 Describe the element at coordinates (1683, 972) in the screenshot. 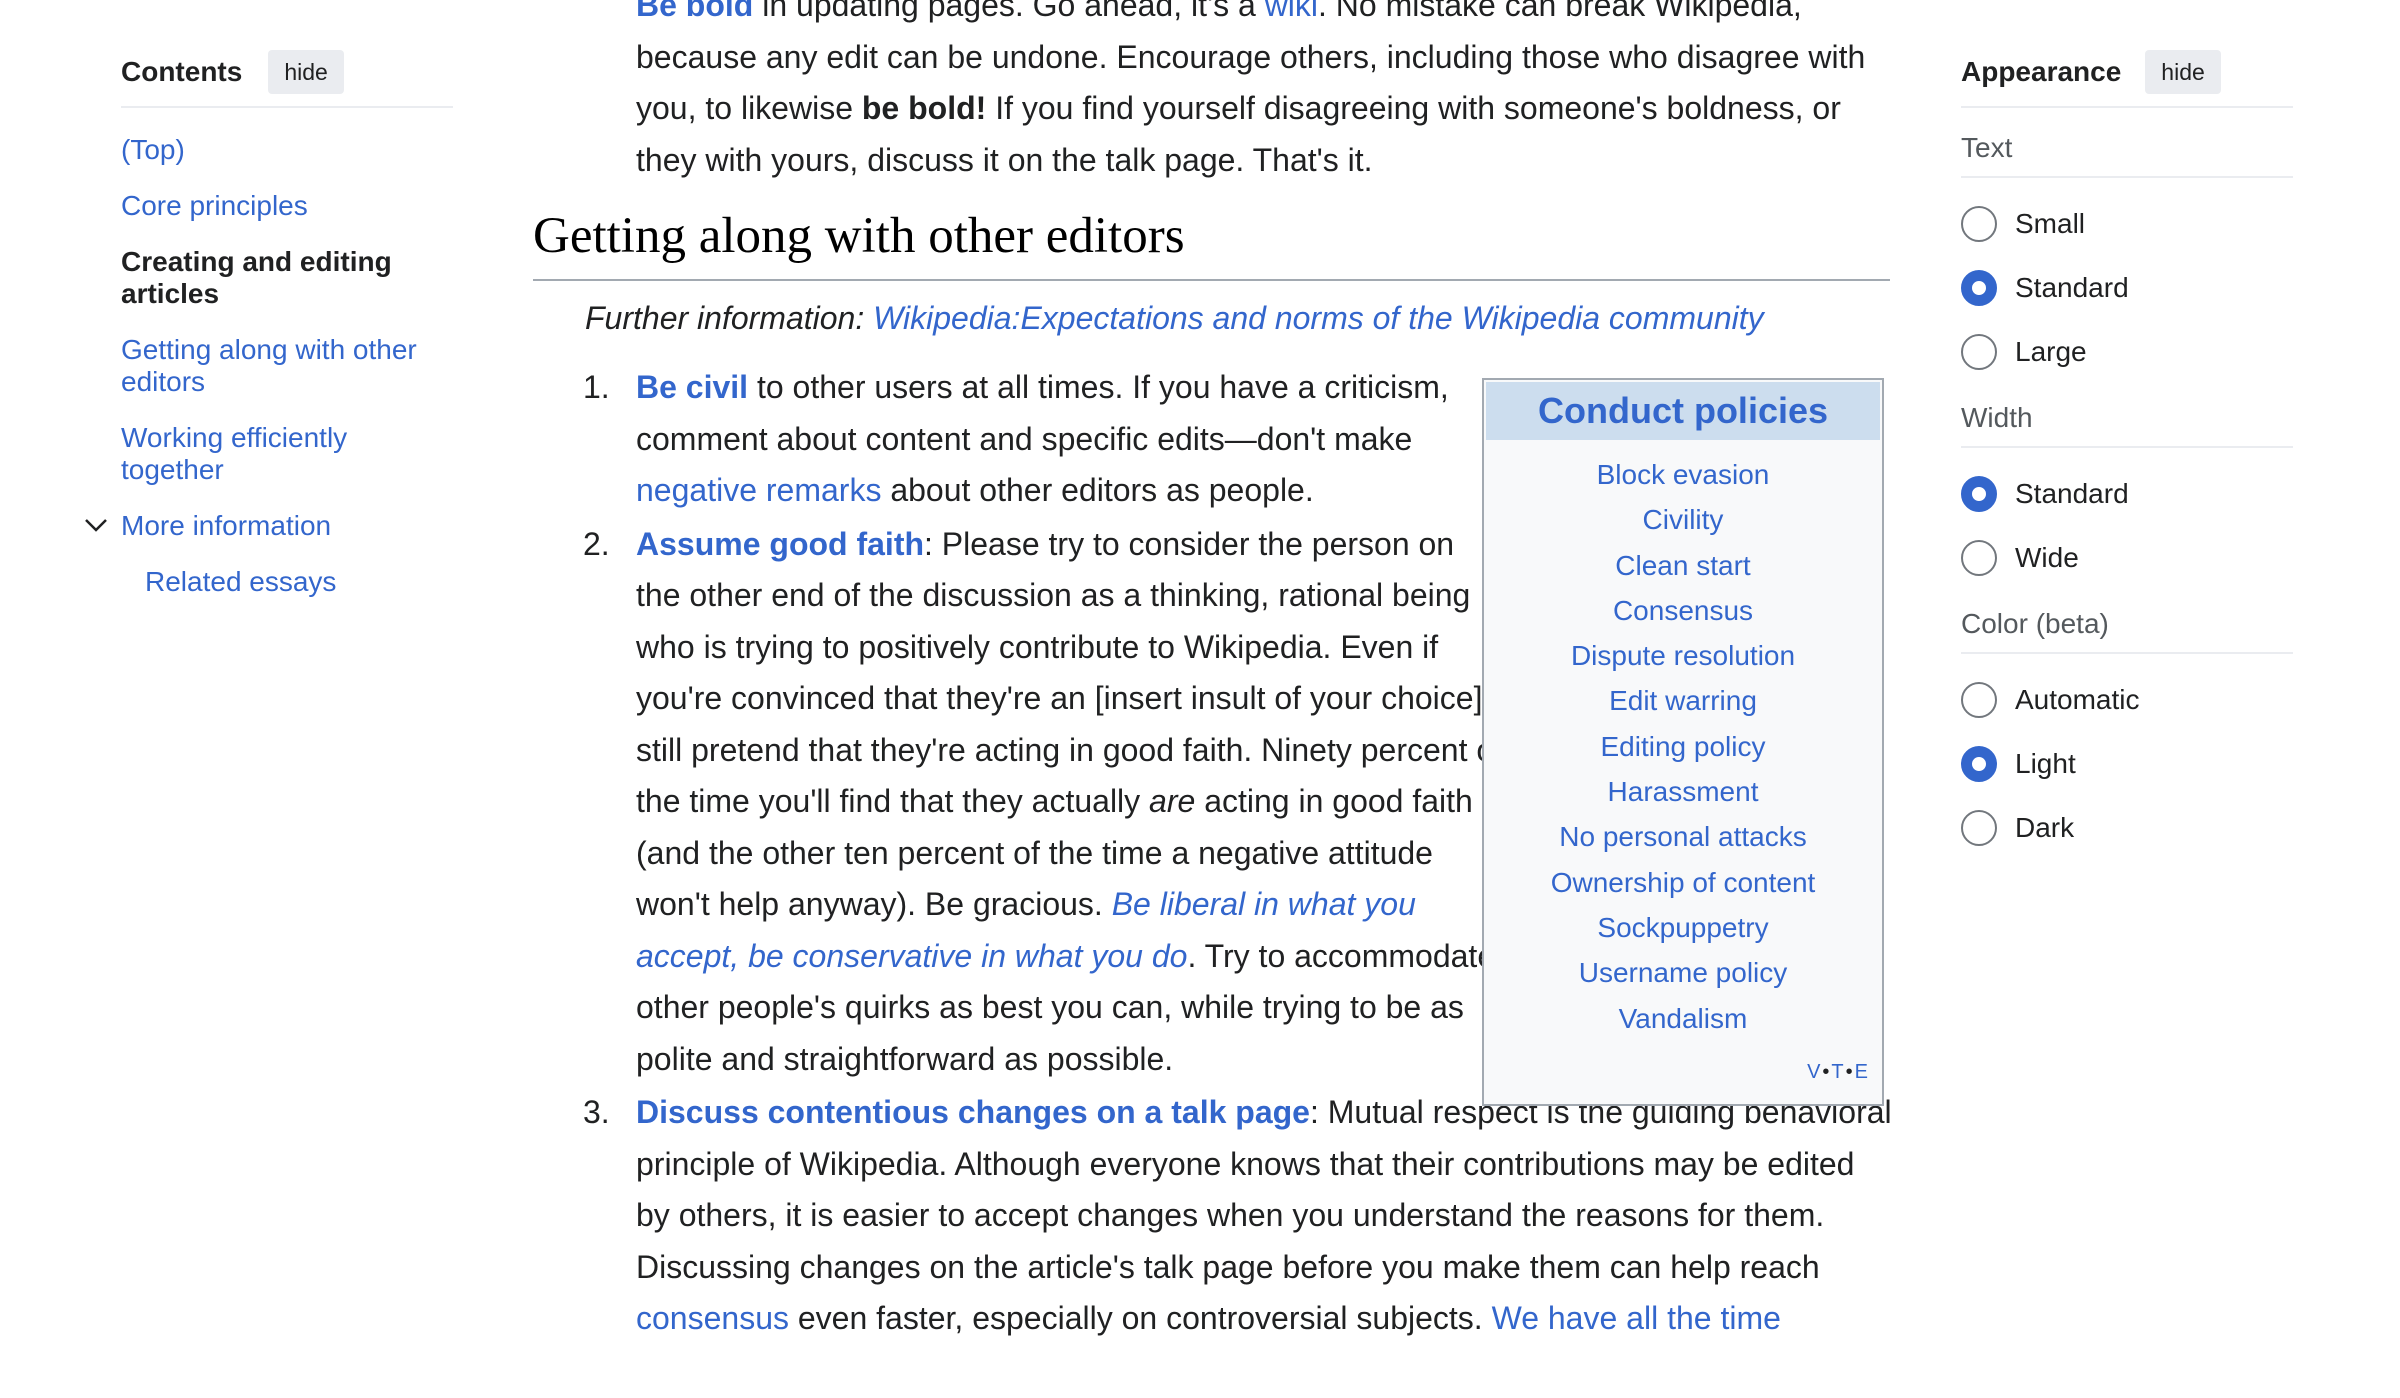

I see `navbox-item-username-policy: Username policy` at that location.